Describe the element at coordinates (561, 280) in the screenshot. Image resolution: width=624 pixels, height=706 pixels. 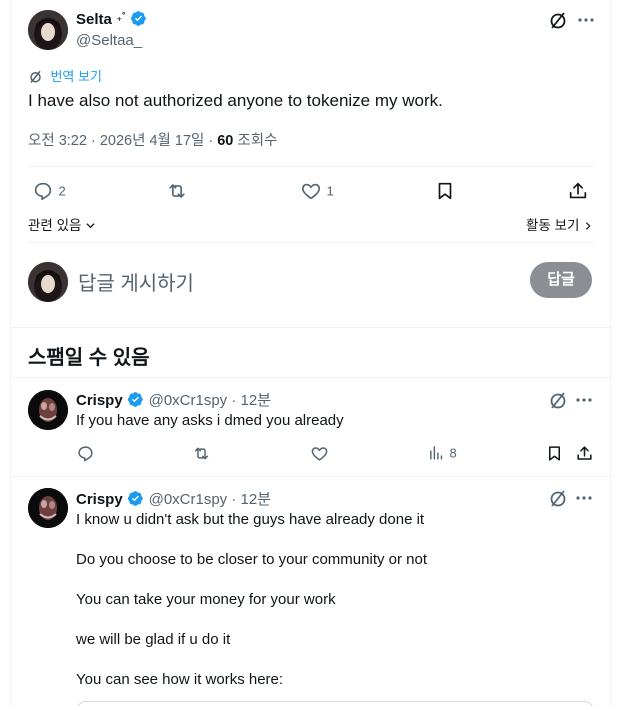
I see `reply-submit-button: 답글` at that location.